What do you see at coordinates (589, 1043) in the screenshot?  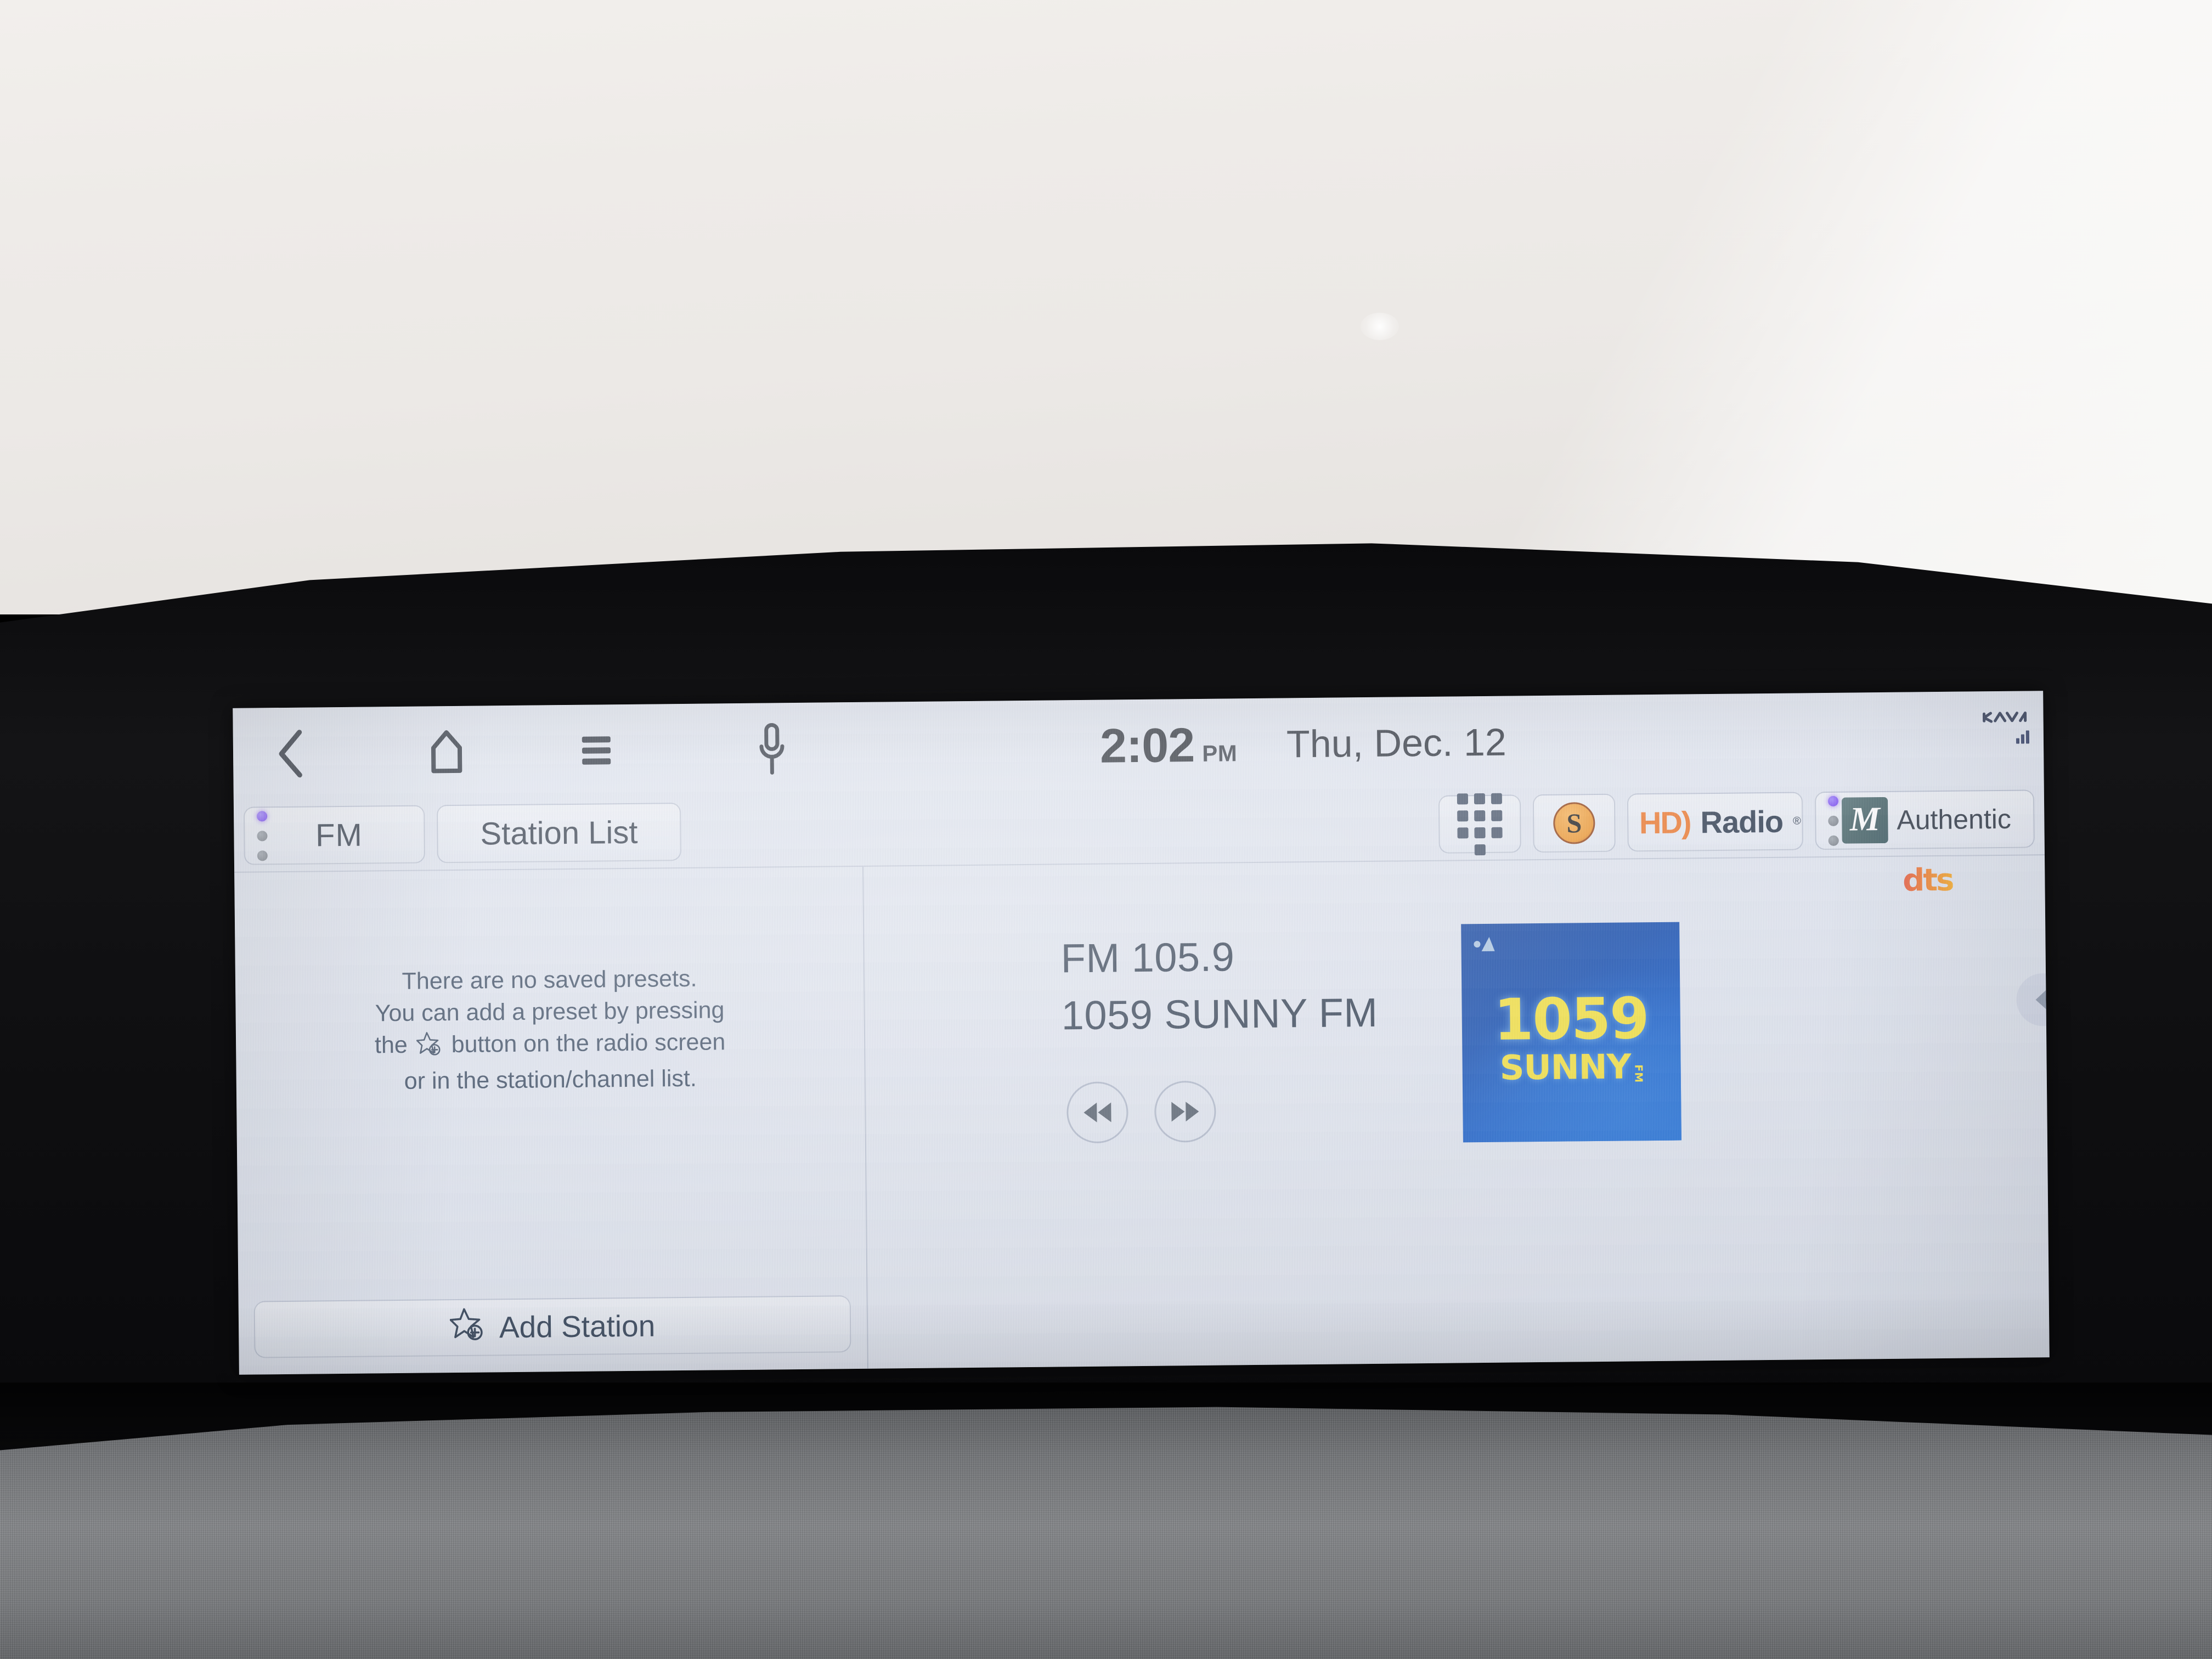 I see `empty-presets-line-3-post: button on the radio screen` at bounding box center [589, 1043].